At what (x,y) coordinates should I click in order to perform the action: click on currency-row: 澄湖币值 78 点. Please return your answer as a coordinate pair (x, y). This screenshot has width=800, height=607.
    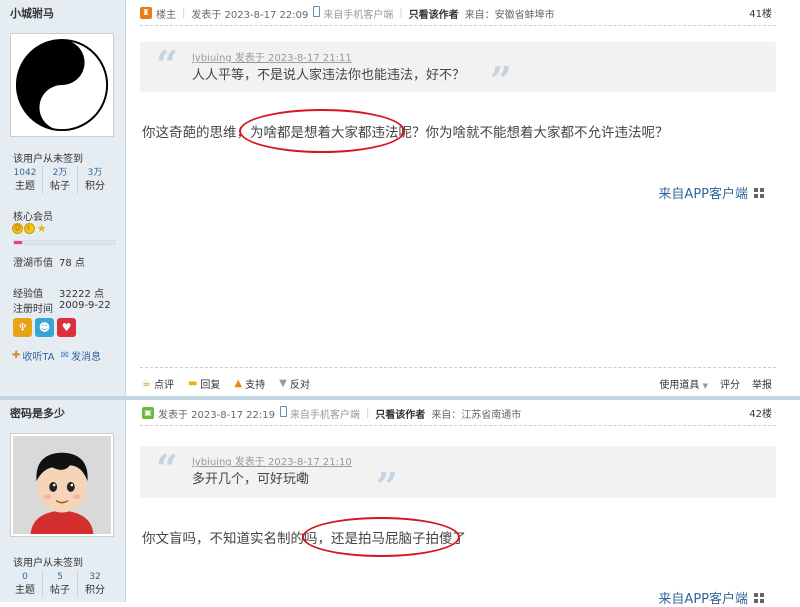
    Looking at the image, I should click on (49, 261).